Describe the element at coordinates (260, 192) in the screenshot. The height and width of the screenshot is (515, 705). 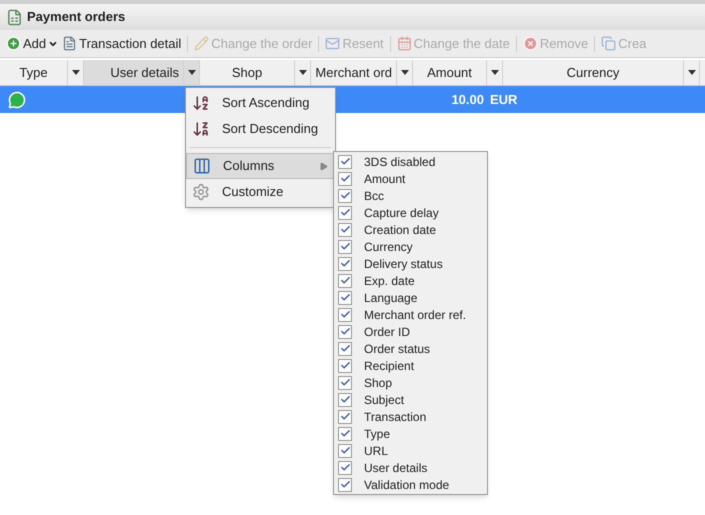
I see `menu-item: Customize` at that location.